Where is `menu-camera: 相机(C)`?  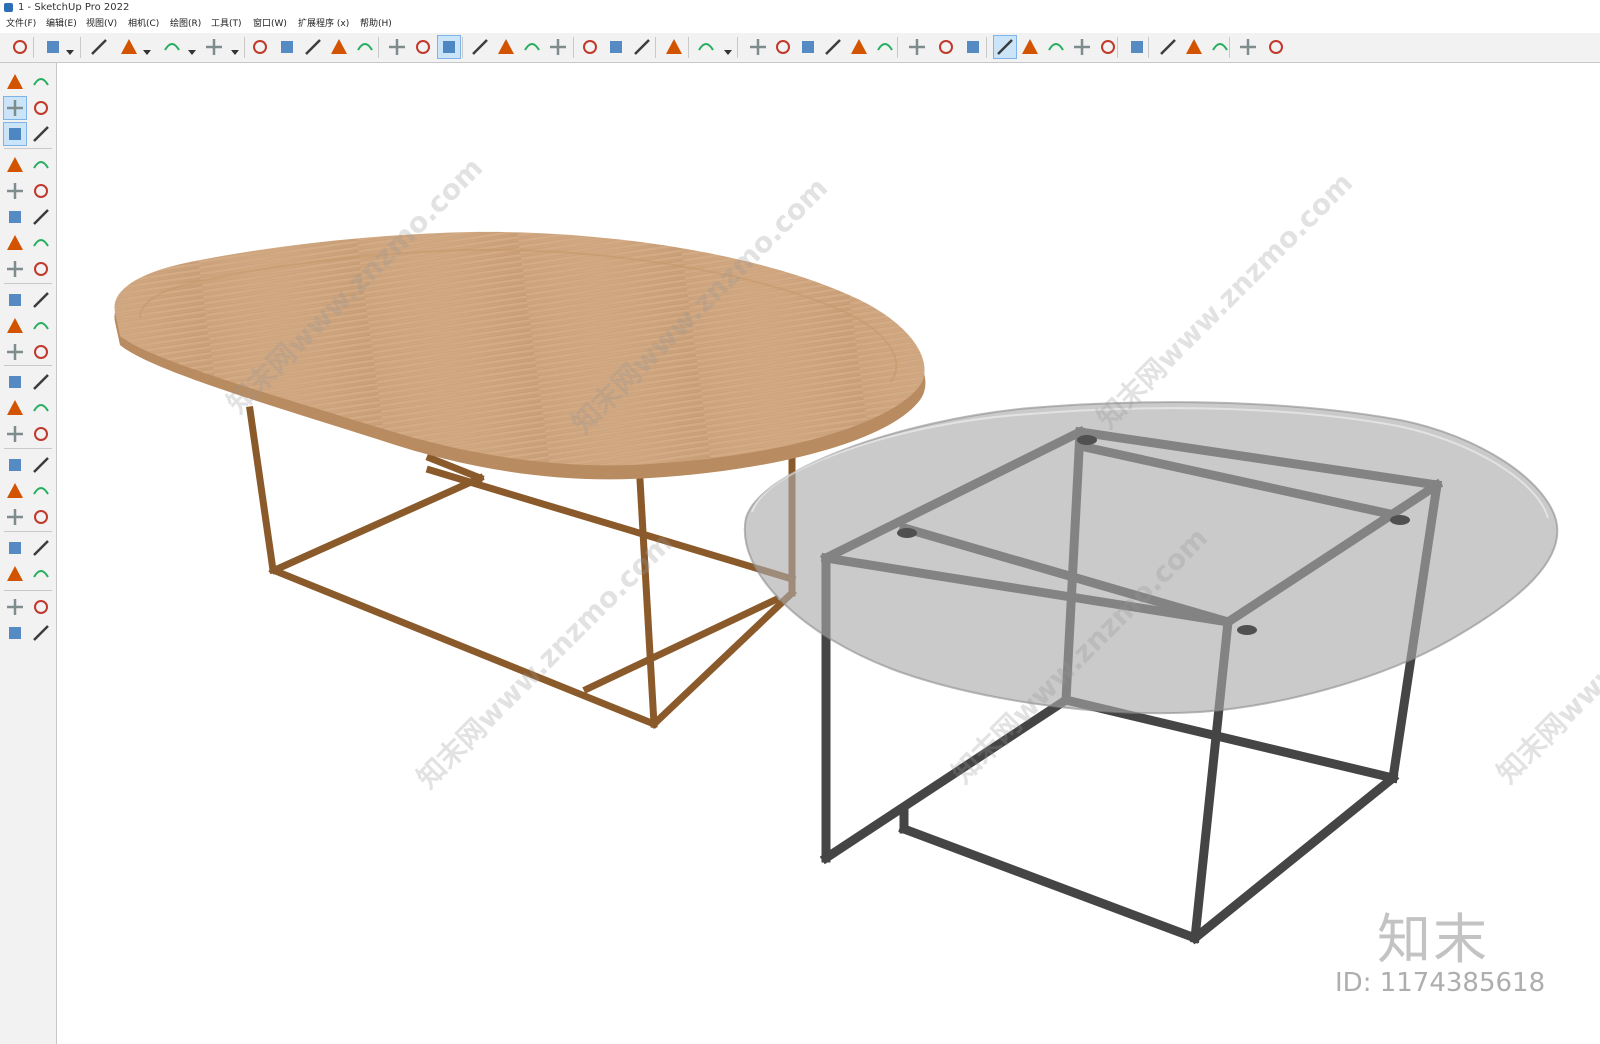
menu-camera: 相机(C) is located at coordinates (143, 24).